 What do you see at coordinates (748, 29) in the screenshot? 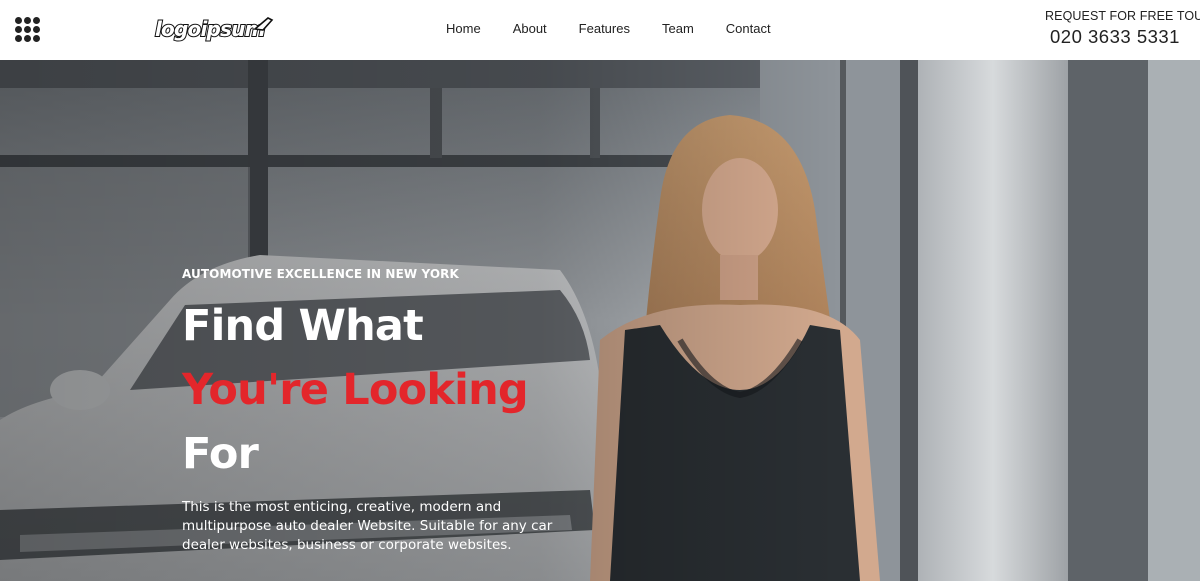
I see `nav-contact: Contact` at bounding box center [748, 29].